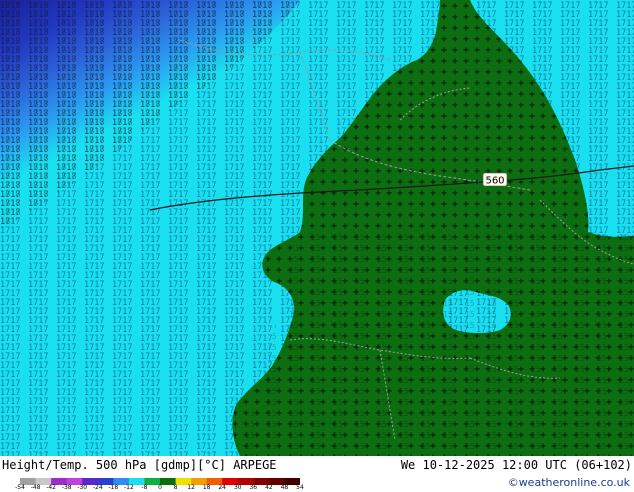 The image size is (634, 492). Describe the element at coordinates (569, 482) in the screenshot. I see `credit-link: ©weatheronline.co.uk` at that location.